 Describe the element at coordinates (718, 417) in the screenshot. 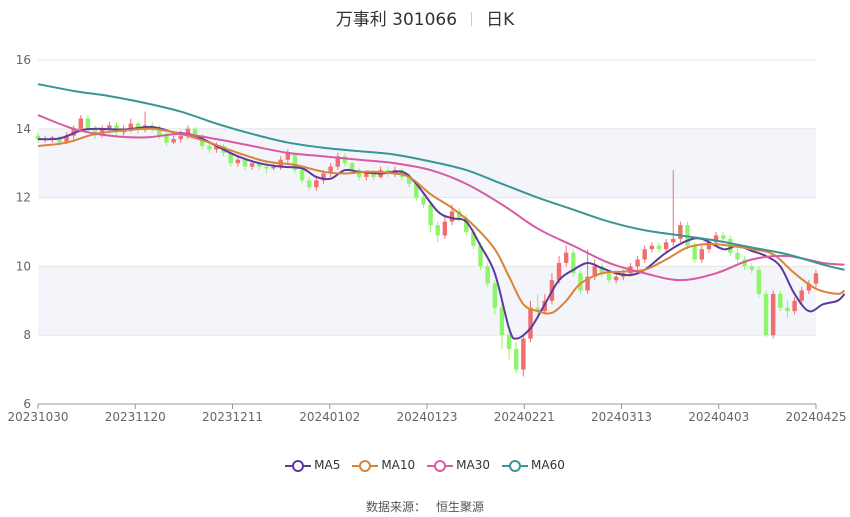

I see `x-tick-label: 20240403` at that location.